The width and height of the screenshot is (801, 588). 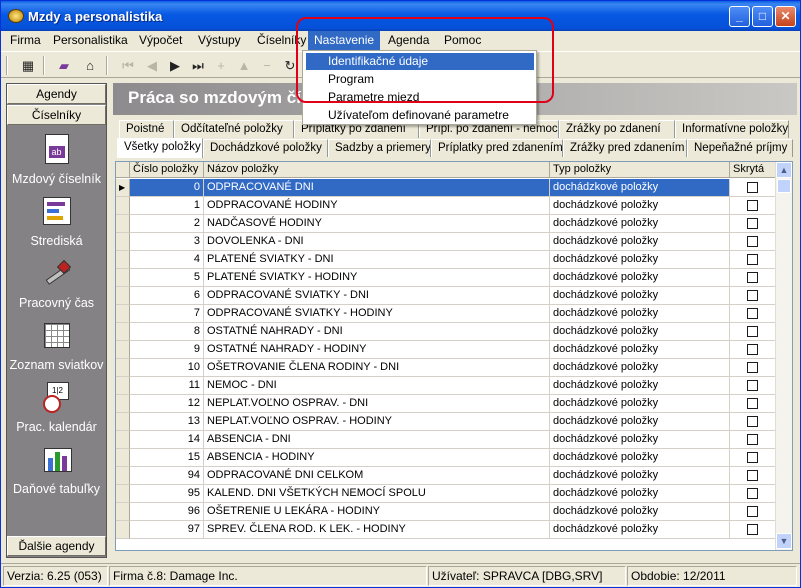 I want to click on home-icon: ⌂, so click(x=90, y=65).